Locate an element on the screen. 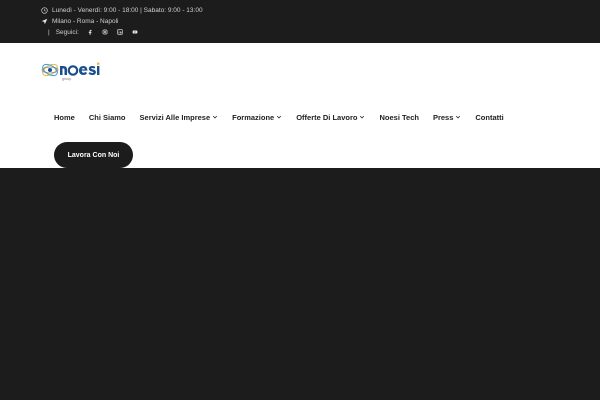 This screenshot has width=600, height=400. clock-icon is located at coordinates (44, 10).